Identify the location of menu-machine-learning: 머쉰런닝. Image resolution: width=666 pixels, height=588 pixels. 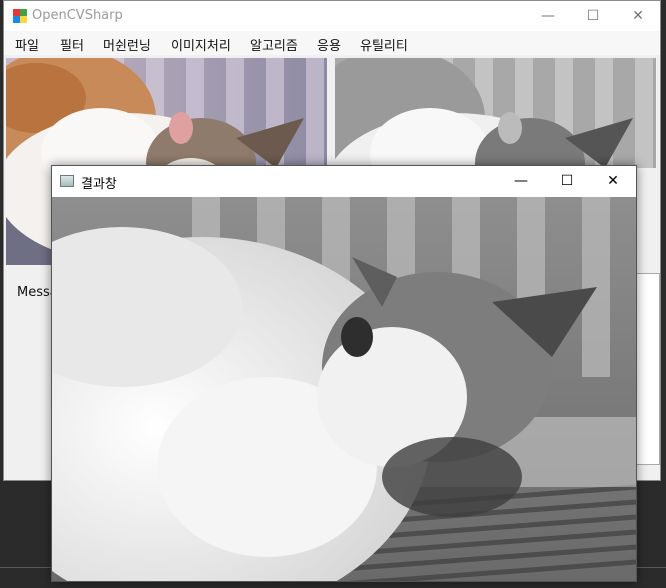
(127, 44).